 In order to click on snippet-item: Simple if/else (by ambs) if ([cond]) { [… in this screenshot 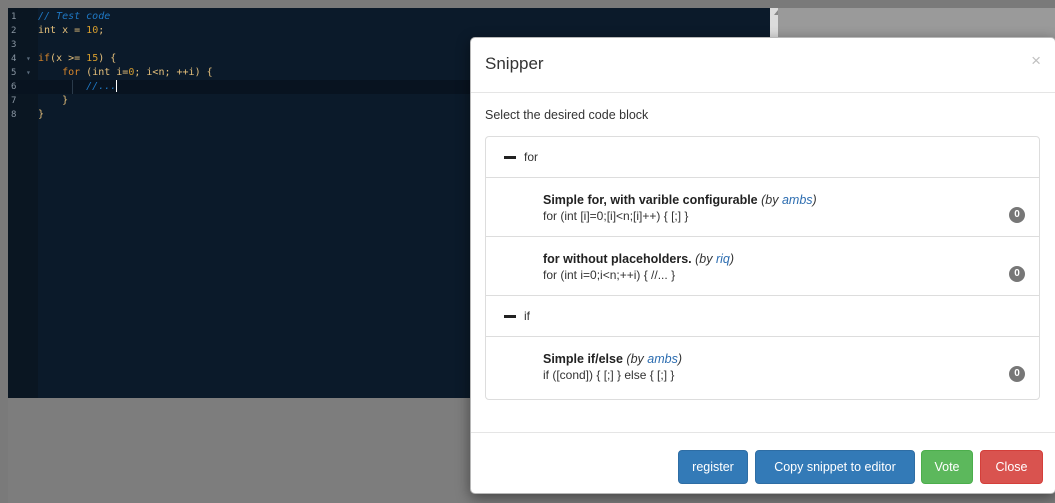, I will do `click(762, 366)`.